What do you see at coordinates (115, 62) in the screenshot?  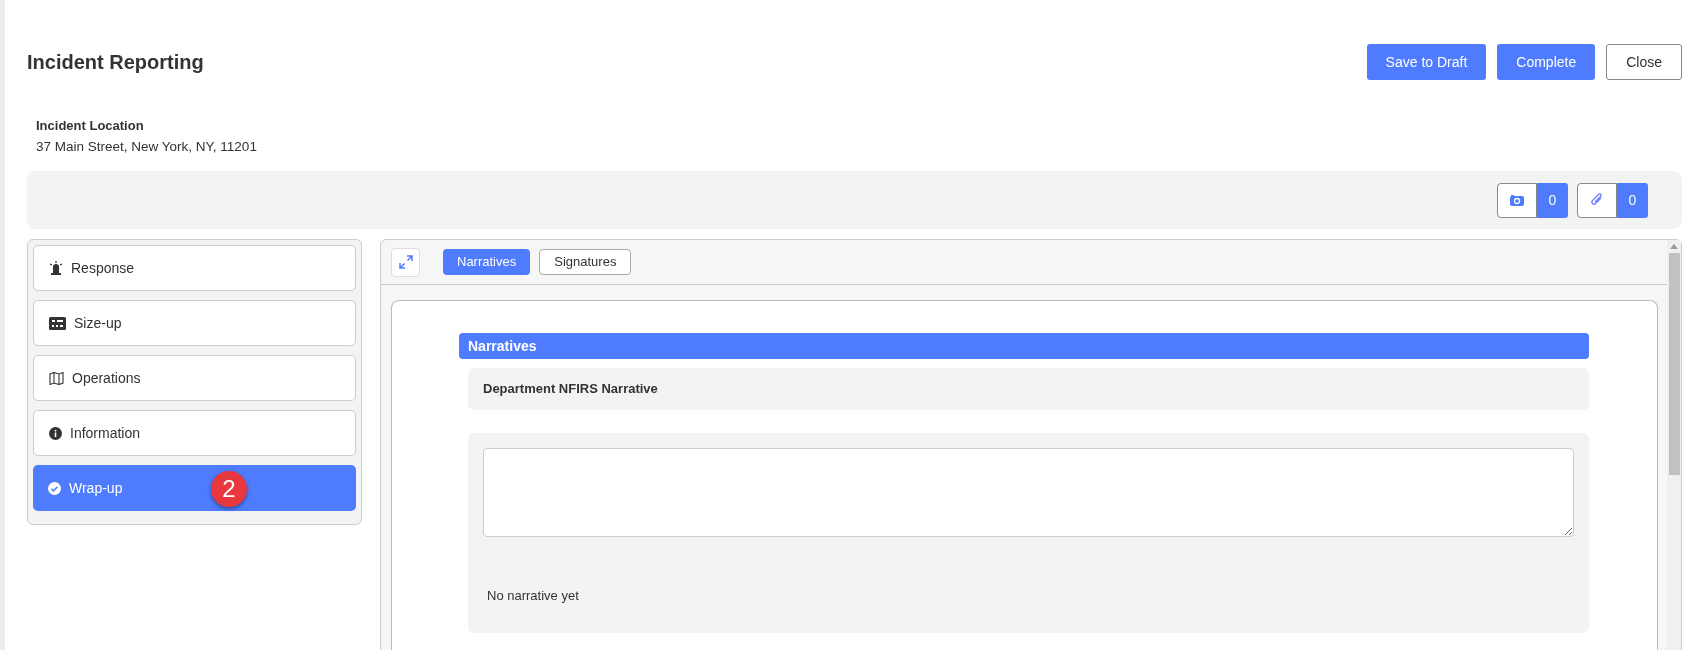 I see `page-title: Incident Reporting` at bounding box center [115, 62].